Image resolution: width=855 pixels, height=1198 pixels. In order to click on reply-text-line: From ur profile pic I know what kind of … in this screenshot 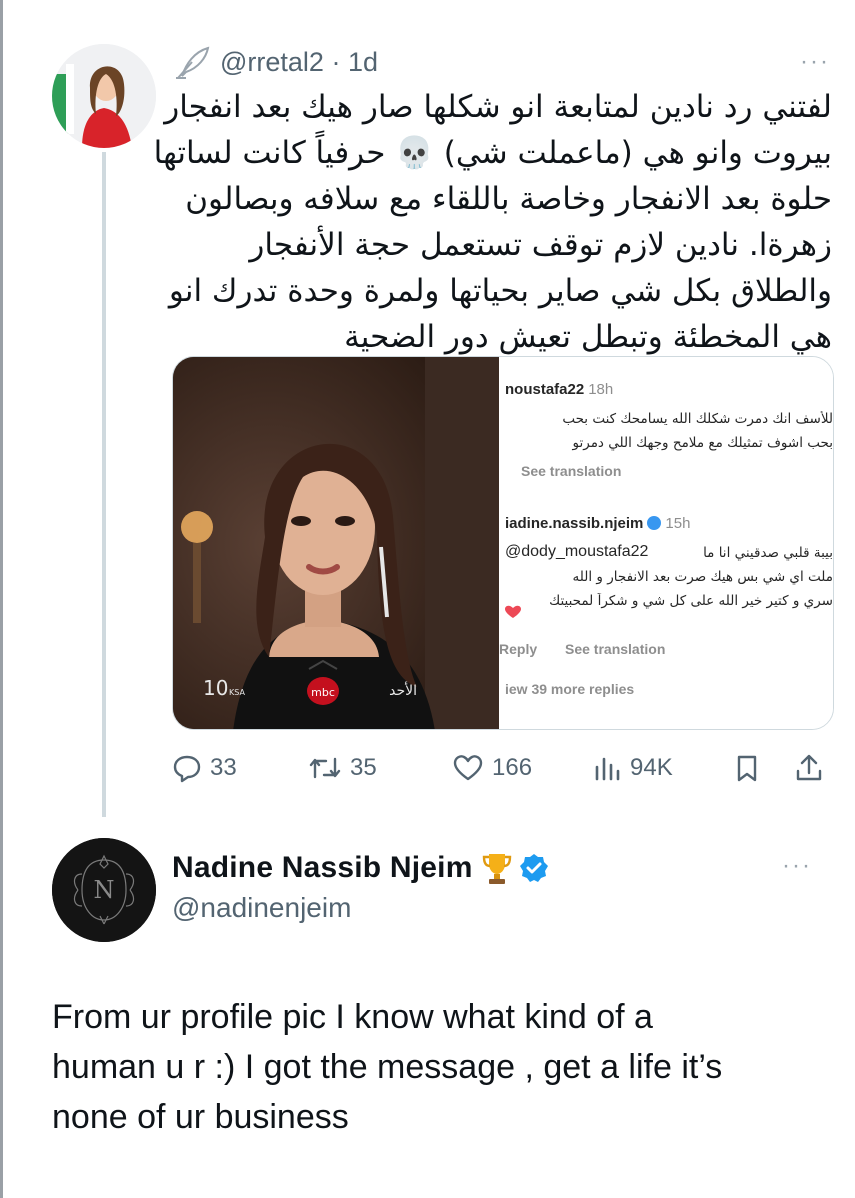, I will do `click(352, 1017)`.